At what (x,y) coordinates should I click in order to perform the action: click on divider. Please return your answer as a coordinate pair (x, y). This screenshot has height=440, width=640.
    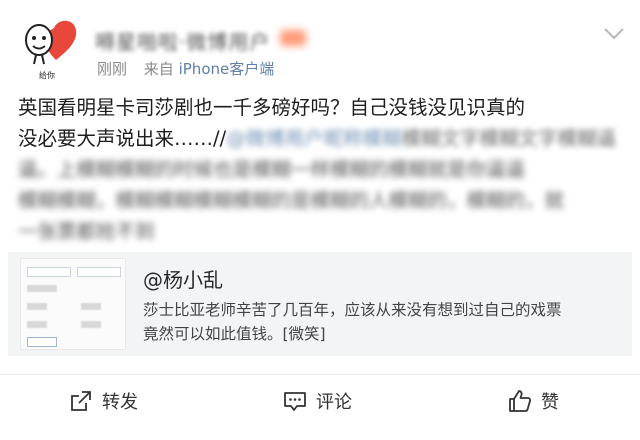
    Looking at the image, I should click on (320, 374).